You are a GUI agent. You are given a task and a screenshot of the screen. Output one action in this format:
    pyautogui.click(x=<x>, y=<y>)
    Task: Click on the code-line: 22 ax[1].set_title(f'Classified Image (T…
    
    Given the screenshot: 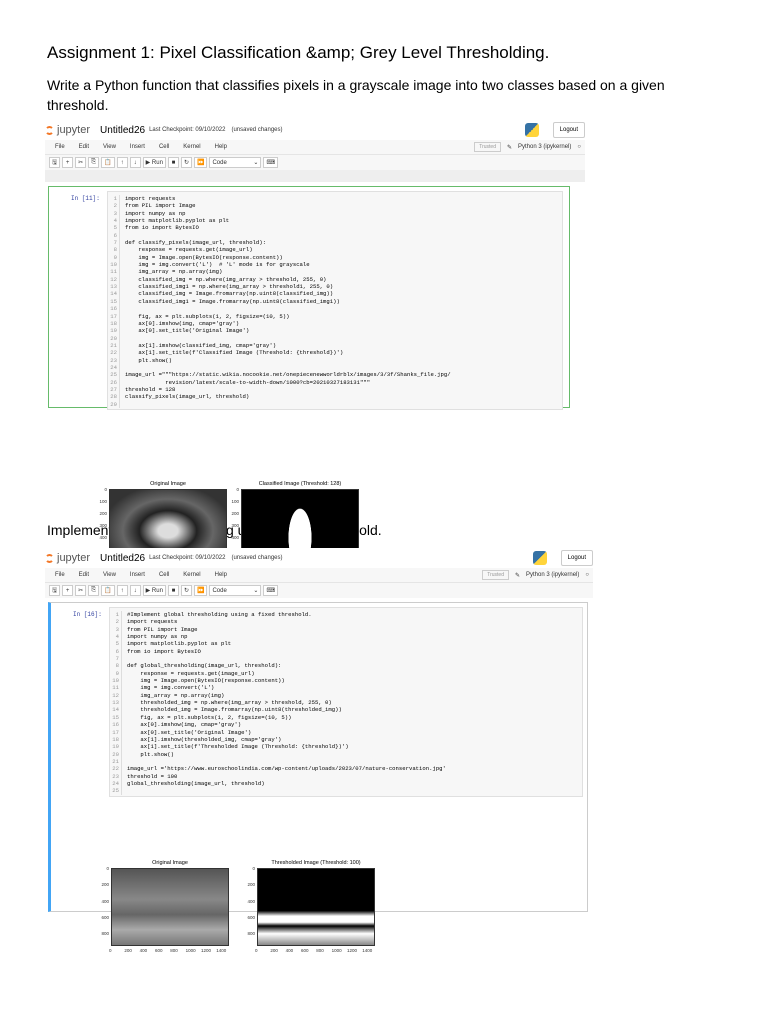 What is the action you would take?
    pyautogui.click(x=335, y=353)
    